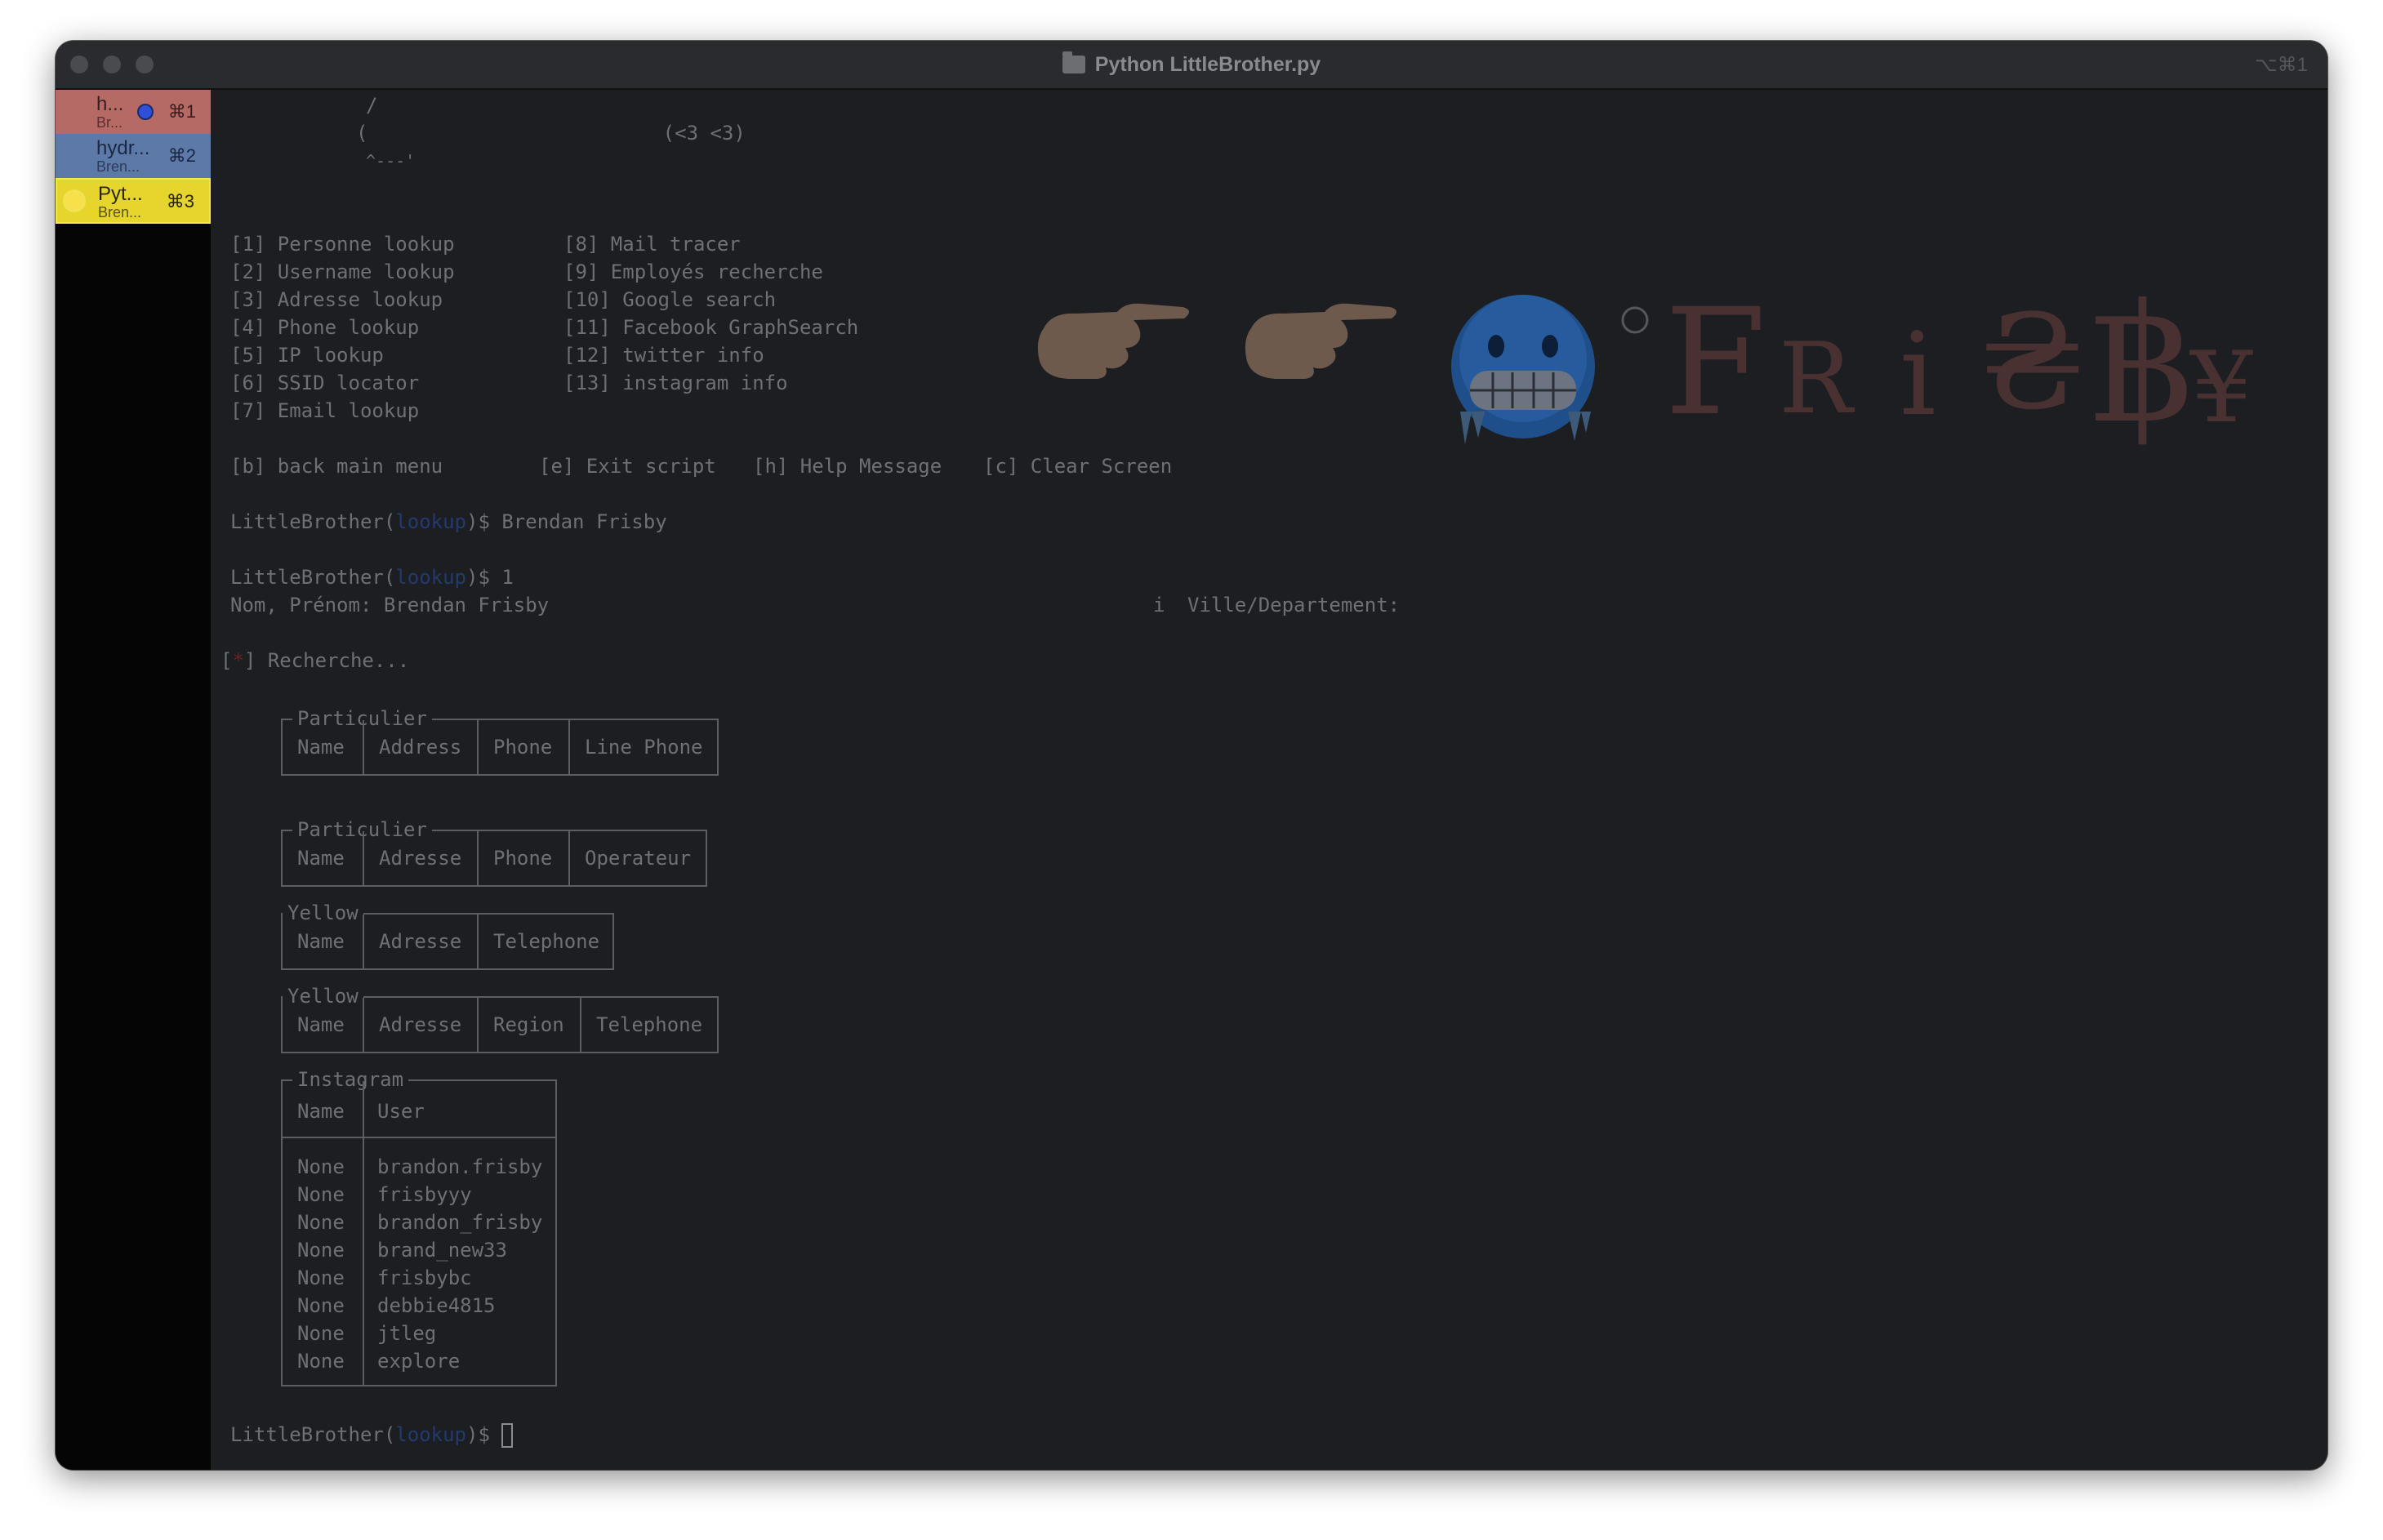 This screenshot has height=1540, width=2383. I want to click on menu-item: [13] instagram info, so click(675, 383).